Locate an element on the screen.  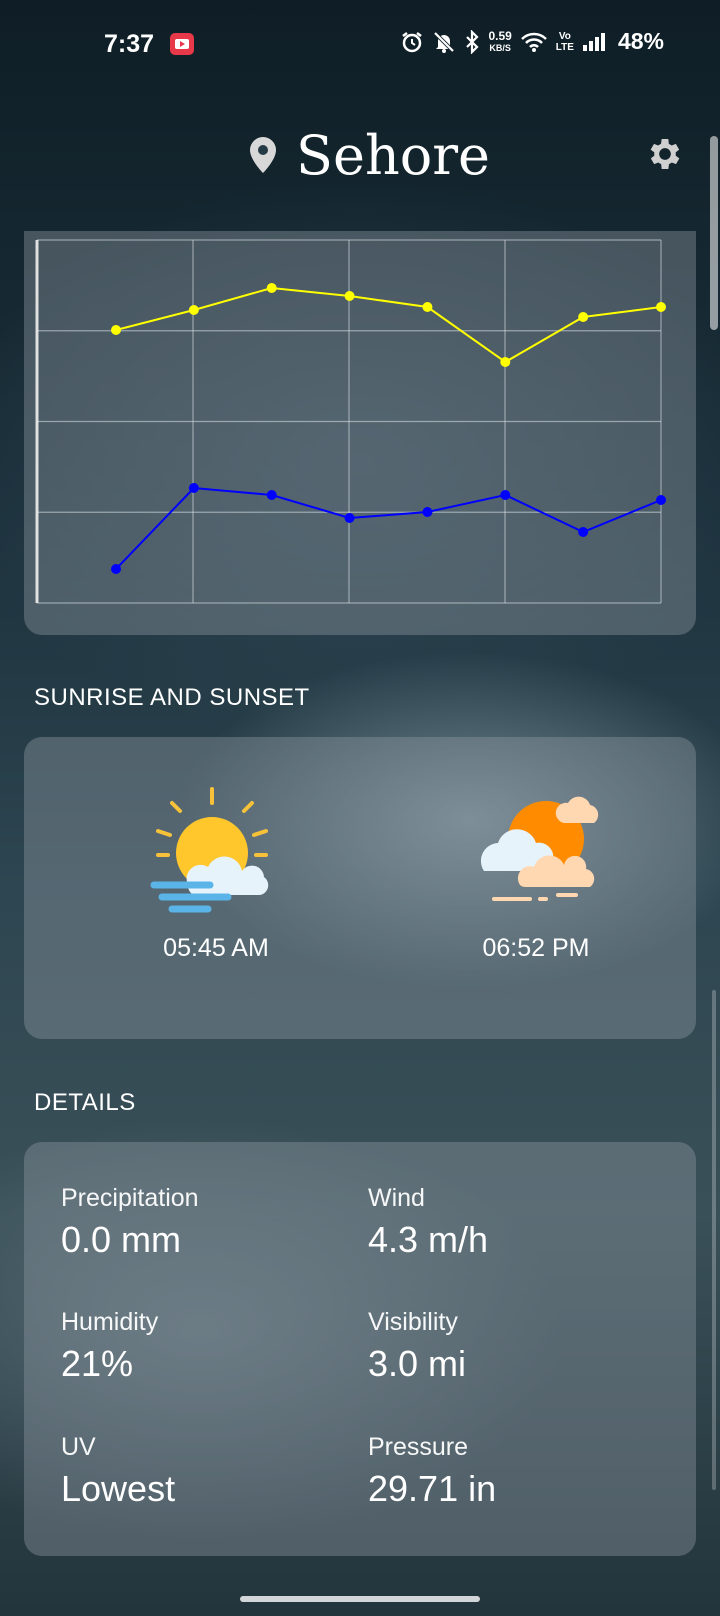
sunrise-sunset-title: SUNRISE AND SUNSET is located at coordinates (172, 697).